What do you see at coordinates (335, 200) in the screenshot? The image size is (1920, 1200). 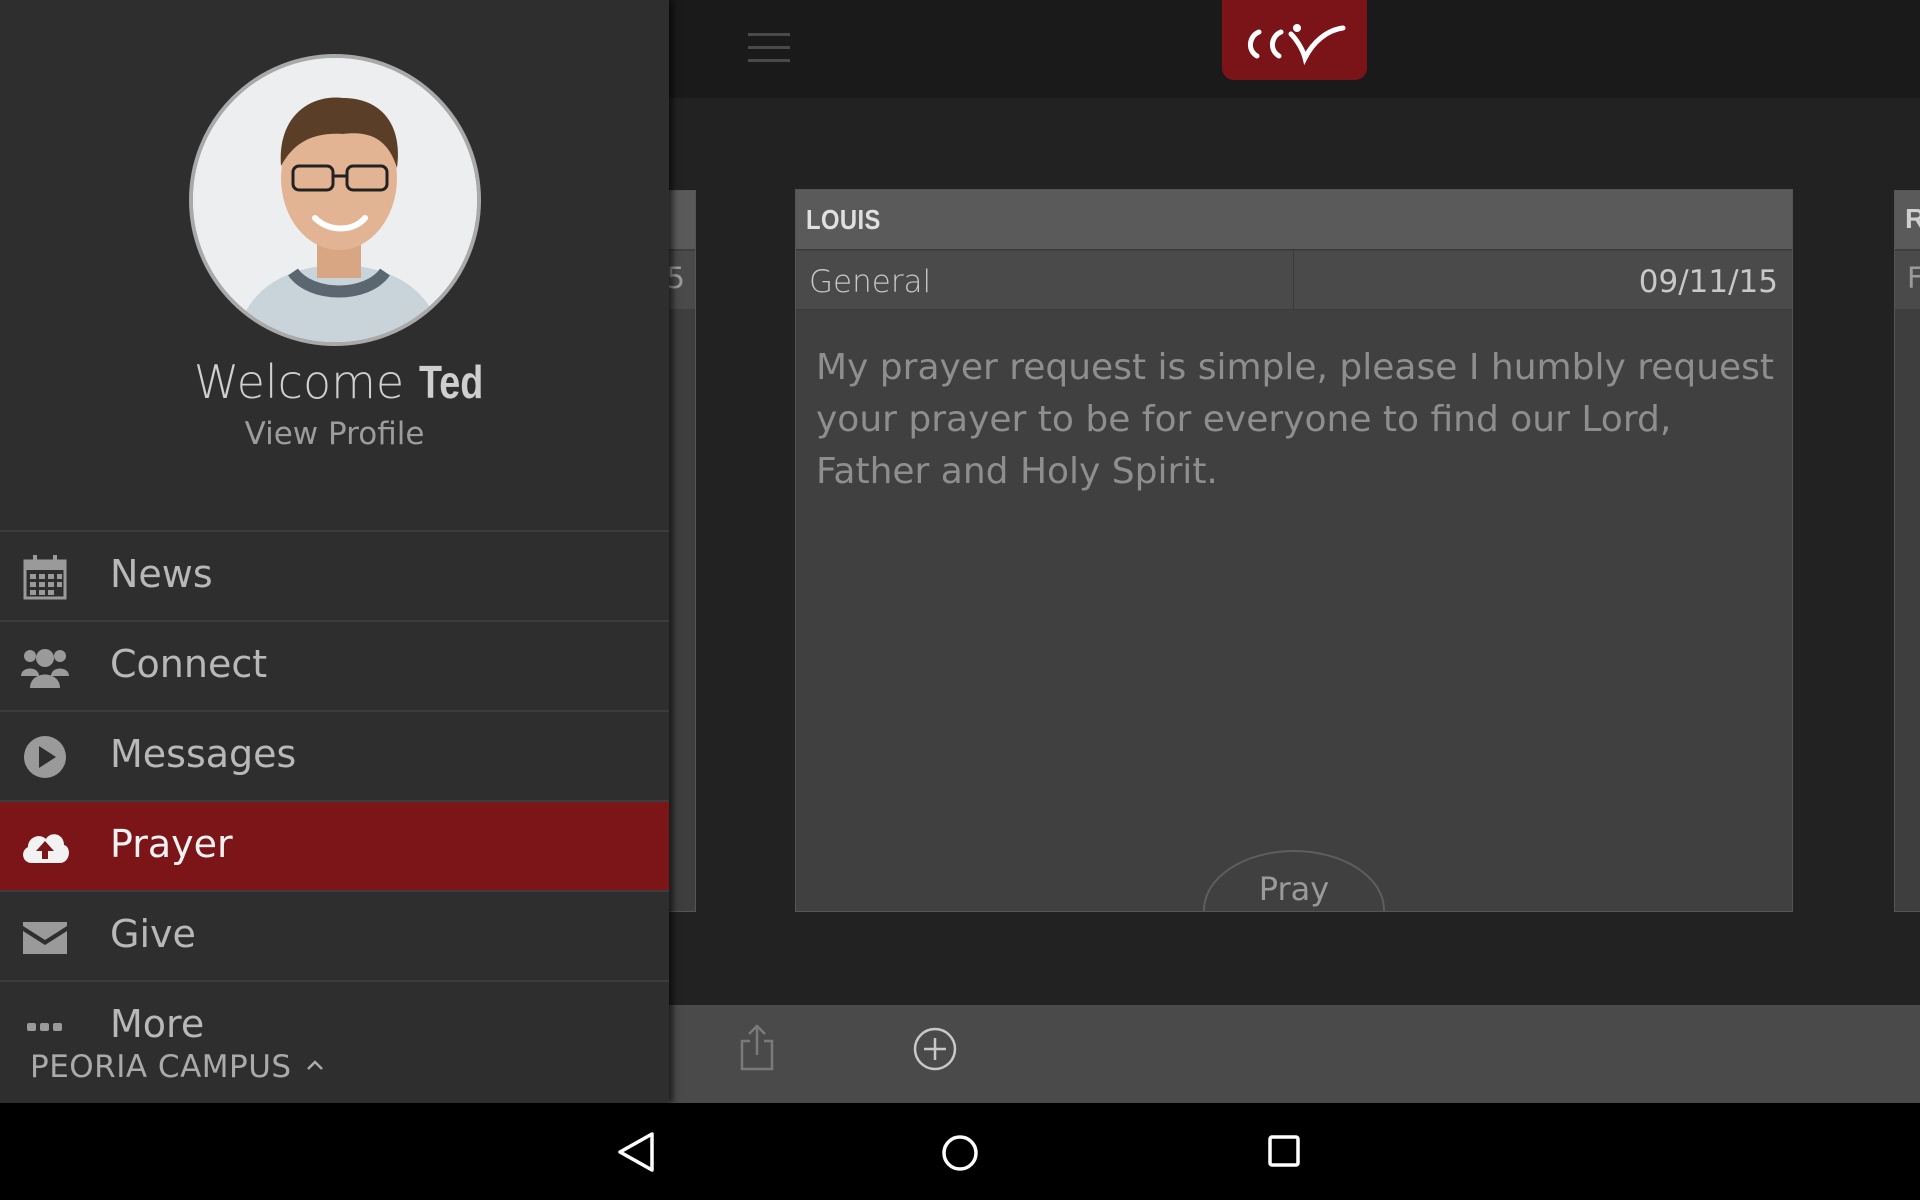 I see `avatar` at bounding box center [335, 200].